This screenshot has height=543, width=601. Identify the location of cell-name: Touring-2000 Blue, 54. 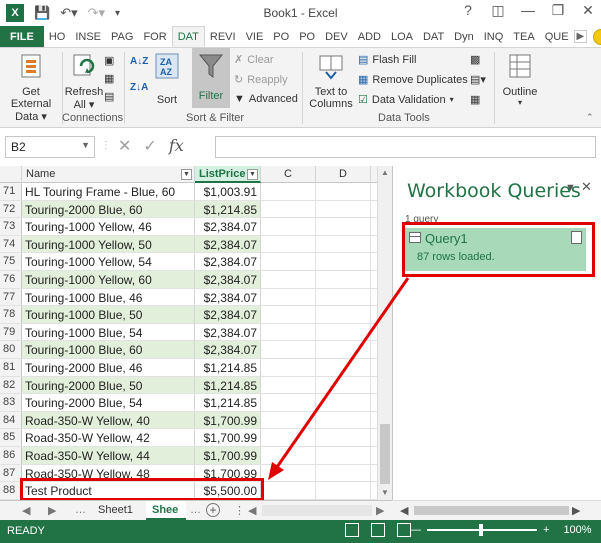
(108, 402).